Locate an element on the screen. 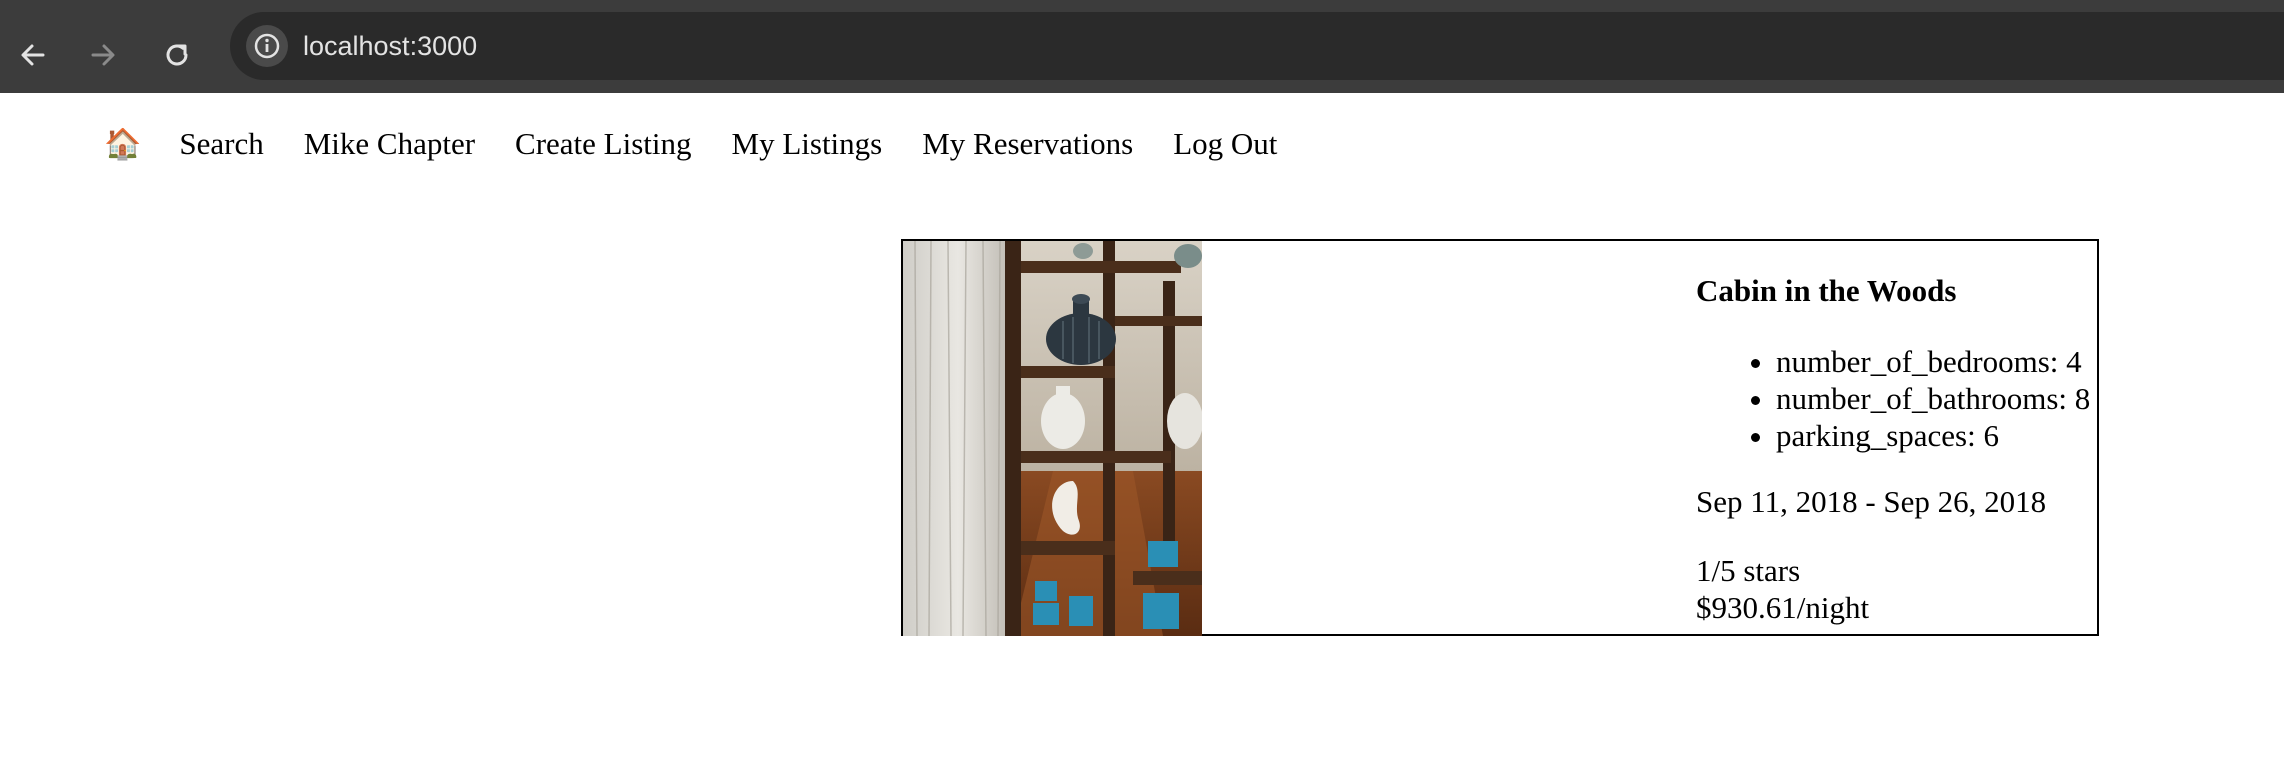 This screenshot has height=777, width=2284. forward-arrow-icon is located at coordinates (103, 55).